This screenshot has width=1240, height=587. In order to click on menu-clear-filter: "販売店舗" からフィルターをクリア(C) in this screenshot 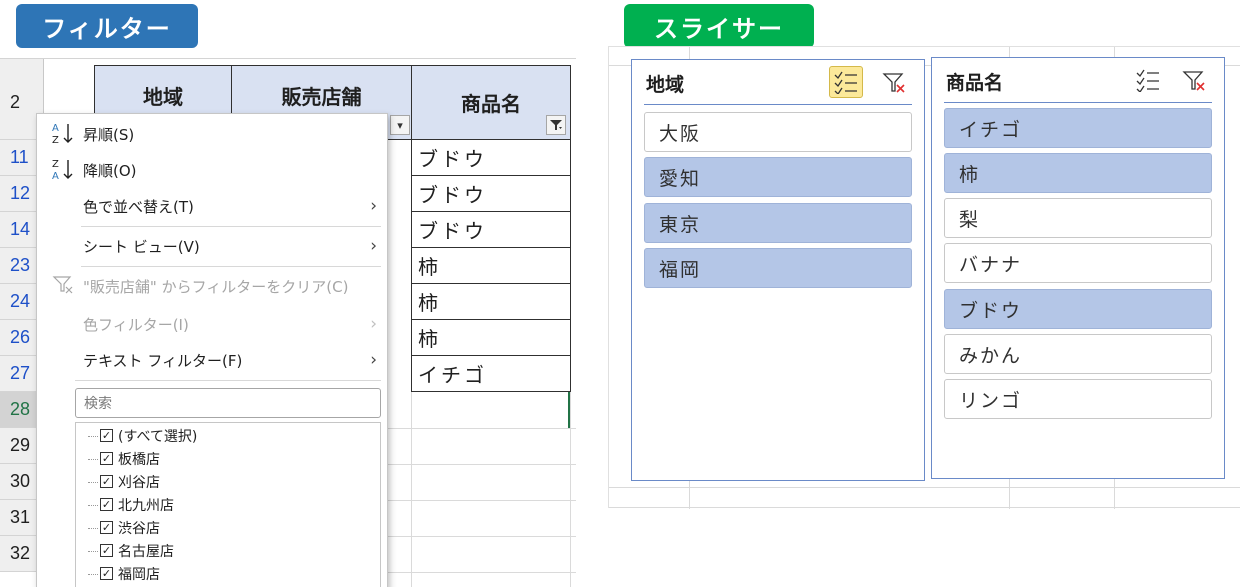, I will do `click(212, 286)`.